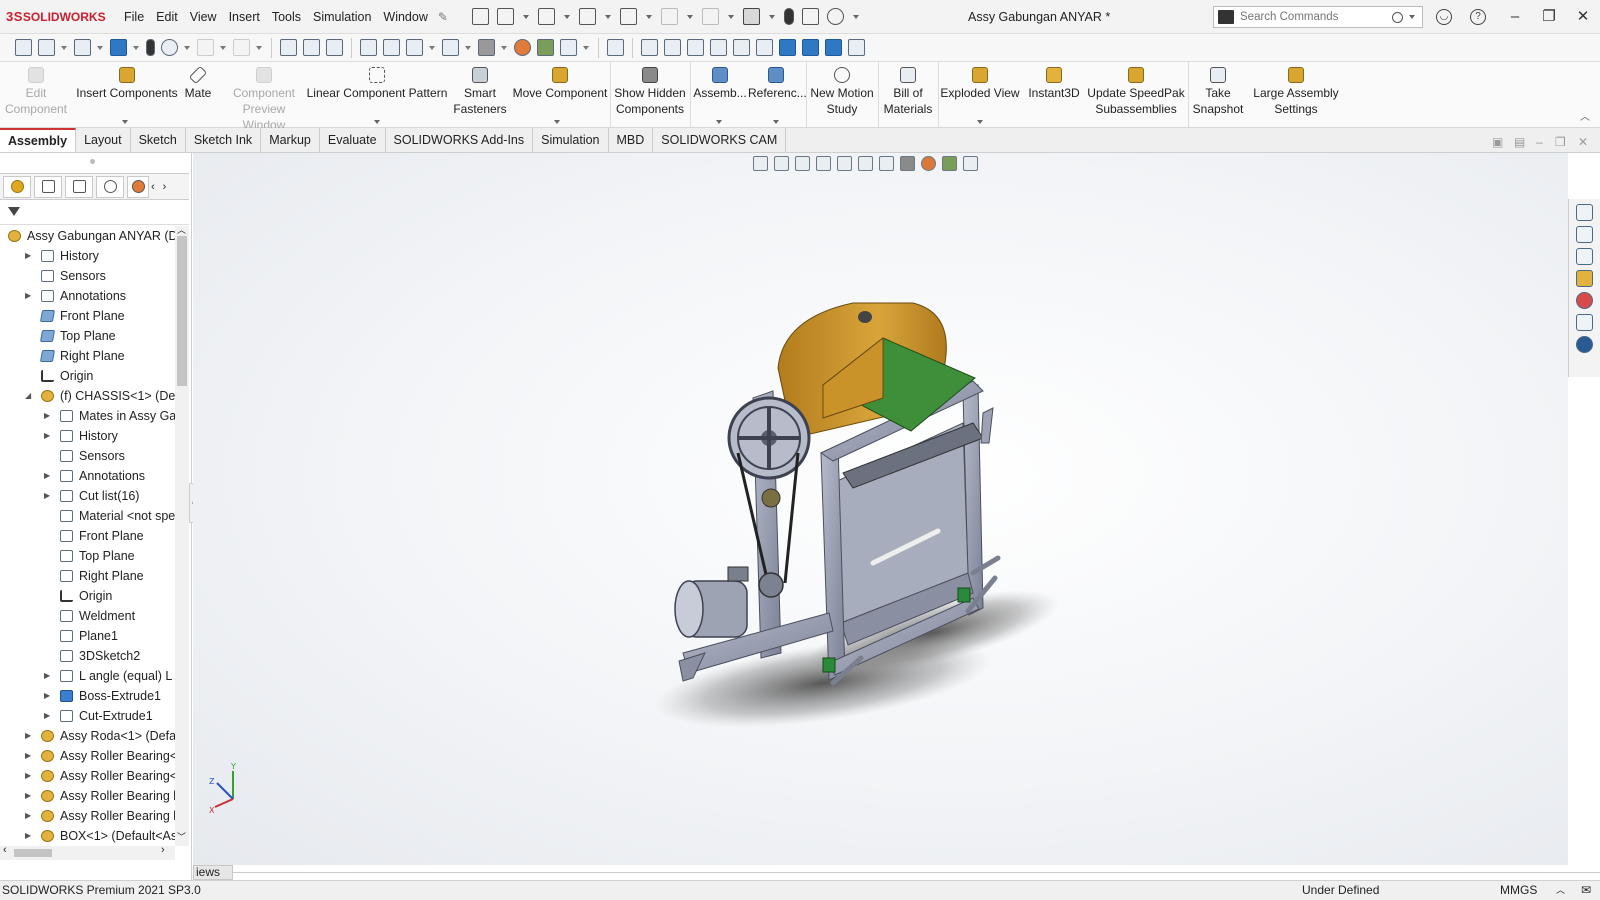  I want to click on user-account-icon: ◡, so click(1444, 17).